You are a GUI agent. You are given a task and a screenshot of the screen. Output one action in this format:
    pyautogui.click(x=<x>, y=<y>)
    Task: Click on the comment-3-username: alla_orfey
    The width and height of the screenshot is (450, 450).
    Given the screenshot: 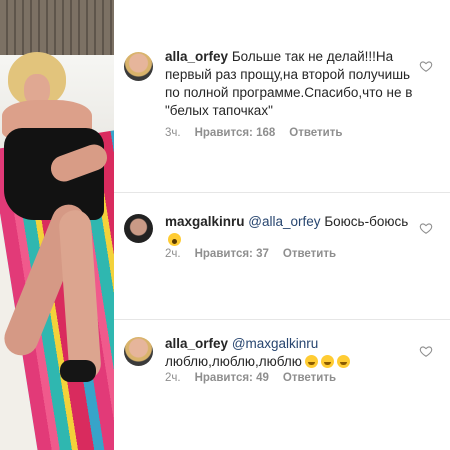 What is the action you would take?
    pyautogui.click(x=196, y=343)
    